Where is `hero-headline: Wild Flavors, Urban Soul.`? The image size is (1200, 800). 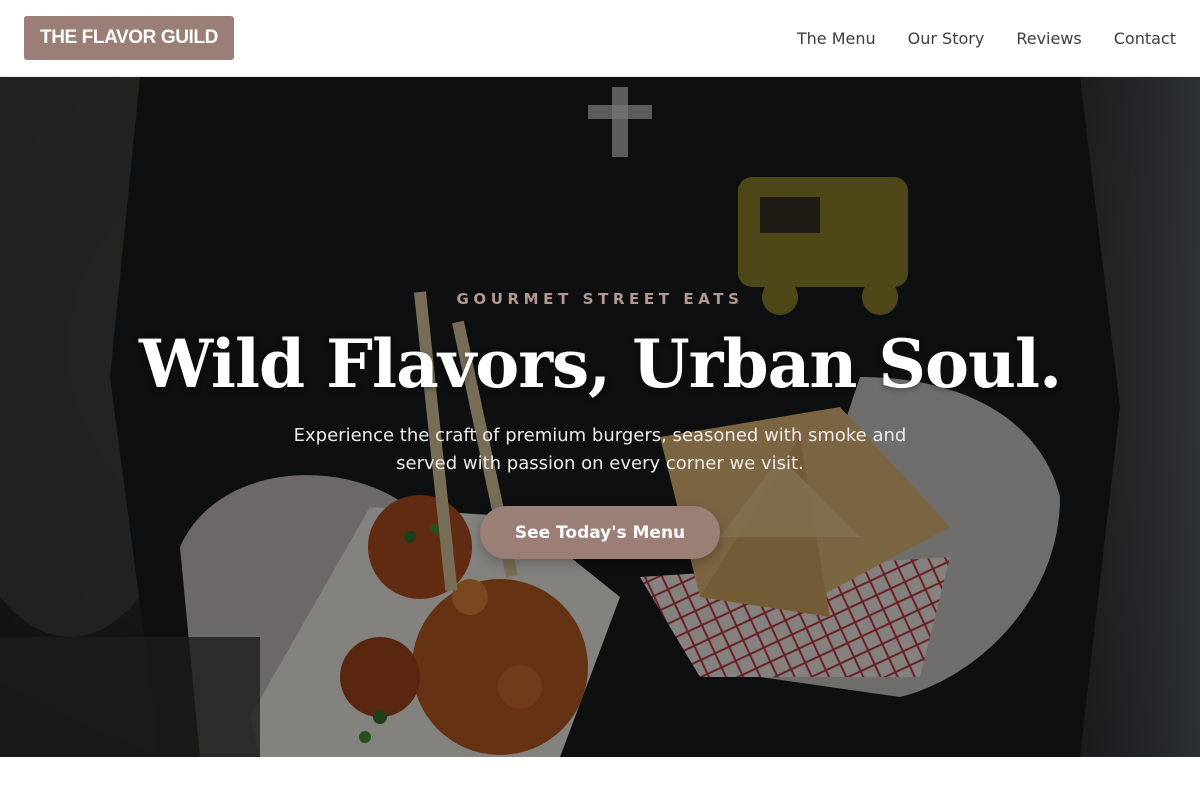 hero-headline: Wild Flavors, Urban Soul. is located at coordinates (600, 364).